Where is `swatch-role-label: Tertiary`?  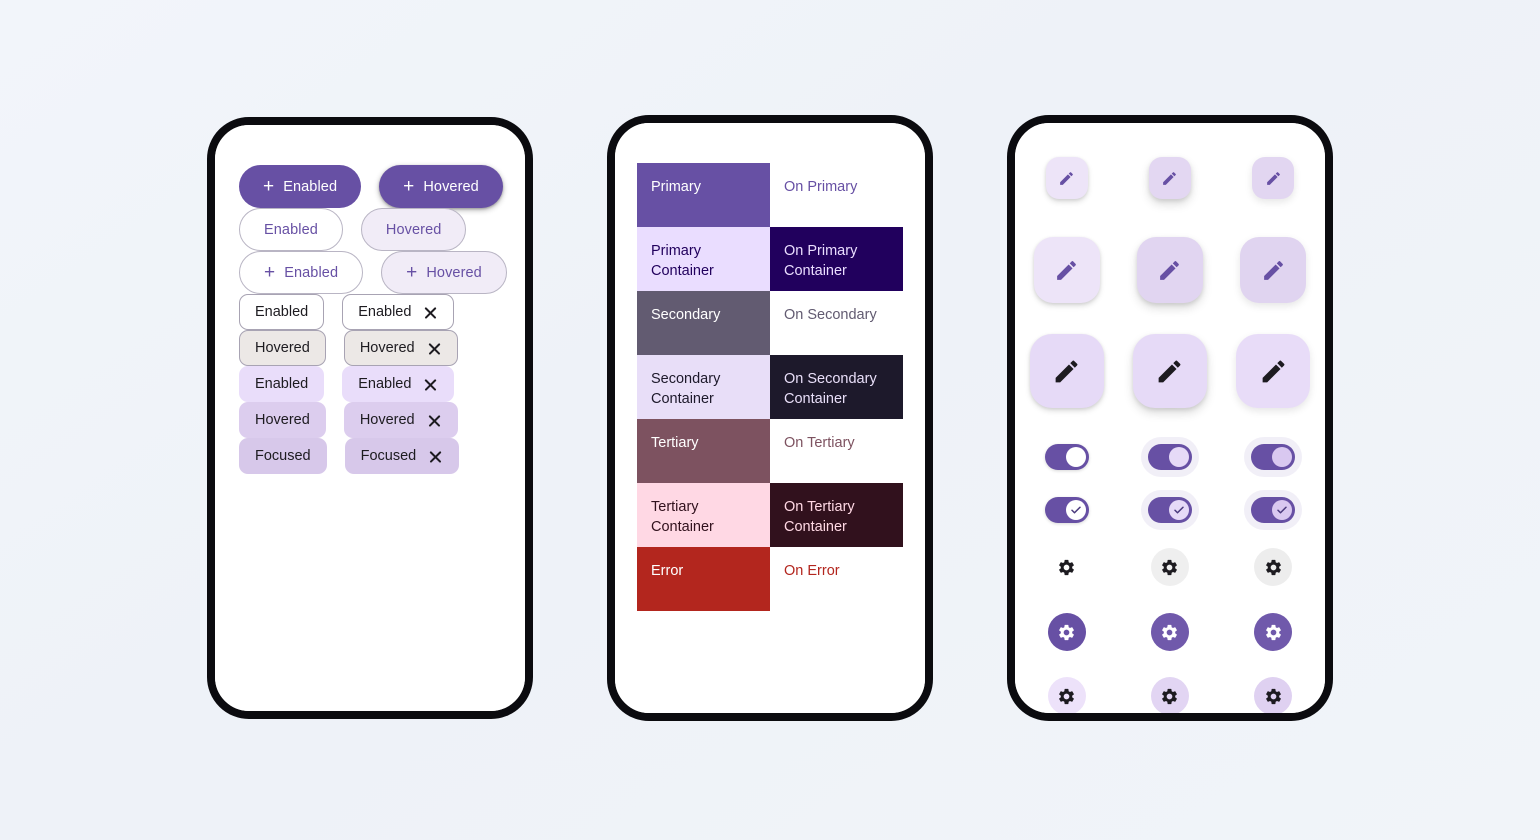
swatch-role-label: Tertiary is located at coordinates (703, 451).